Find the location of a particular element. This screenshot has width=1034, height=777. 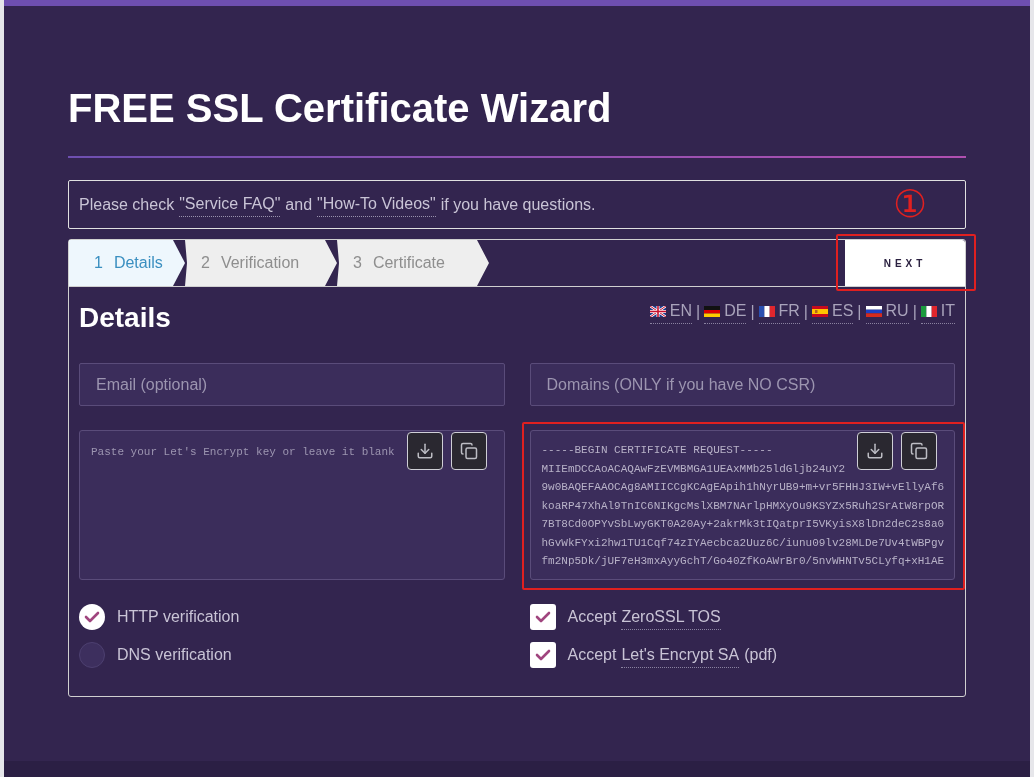

language-link: IT is located at coordinates (937, 311).